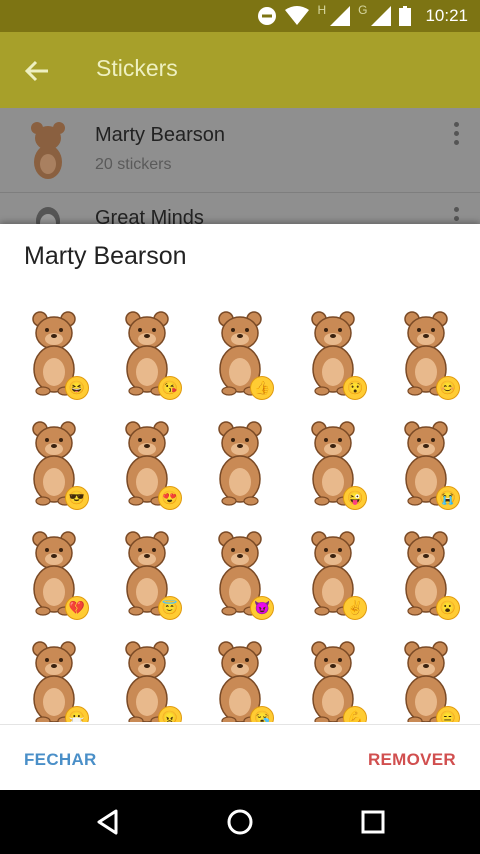 This screenshot has width=480, height=854. What do you see at coordinates (54, 571) in the screenshot?
I see `sticker-item: 💔` at bounding box center [54, 571].